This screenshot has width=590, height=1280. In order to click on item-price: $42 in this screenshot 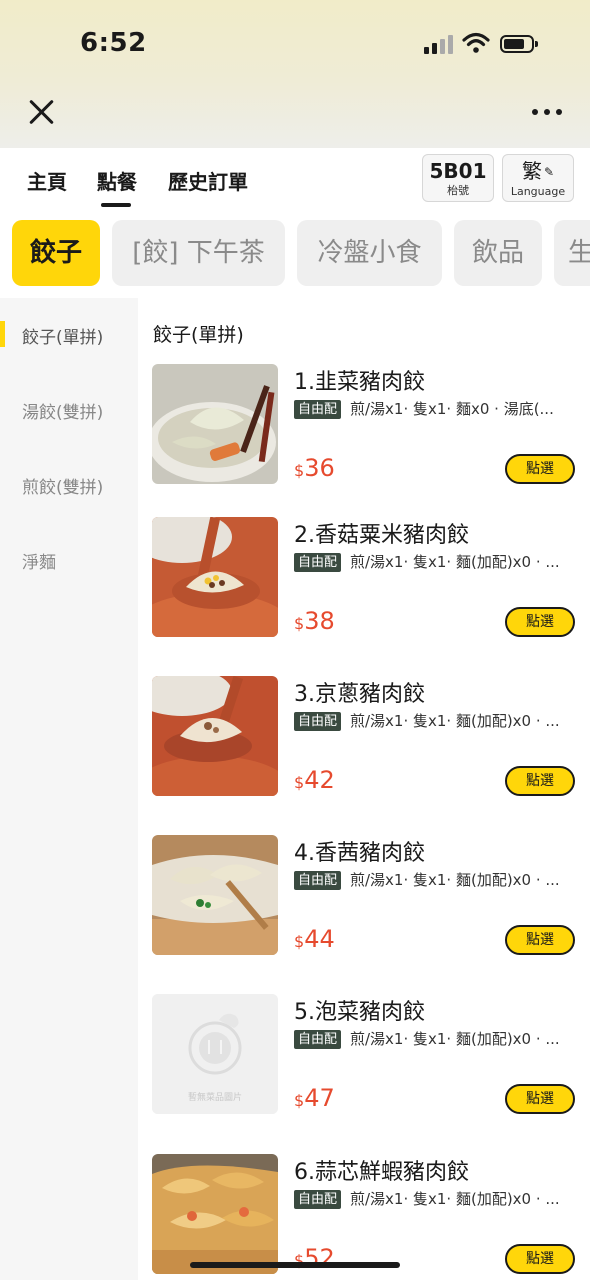, I will do `click(314, 780)`.